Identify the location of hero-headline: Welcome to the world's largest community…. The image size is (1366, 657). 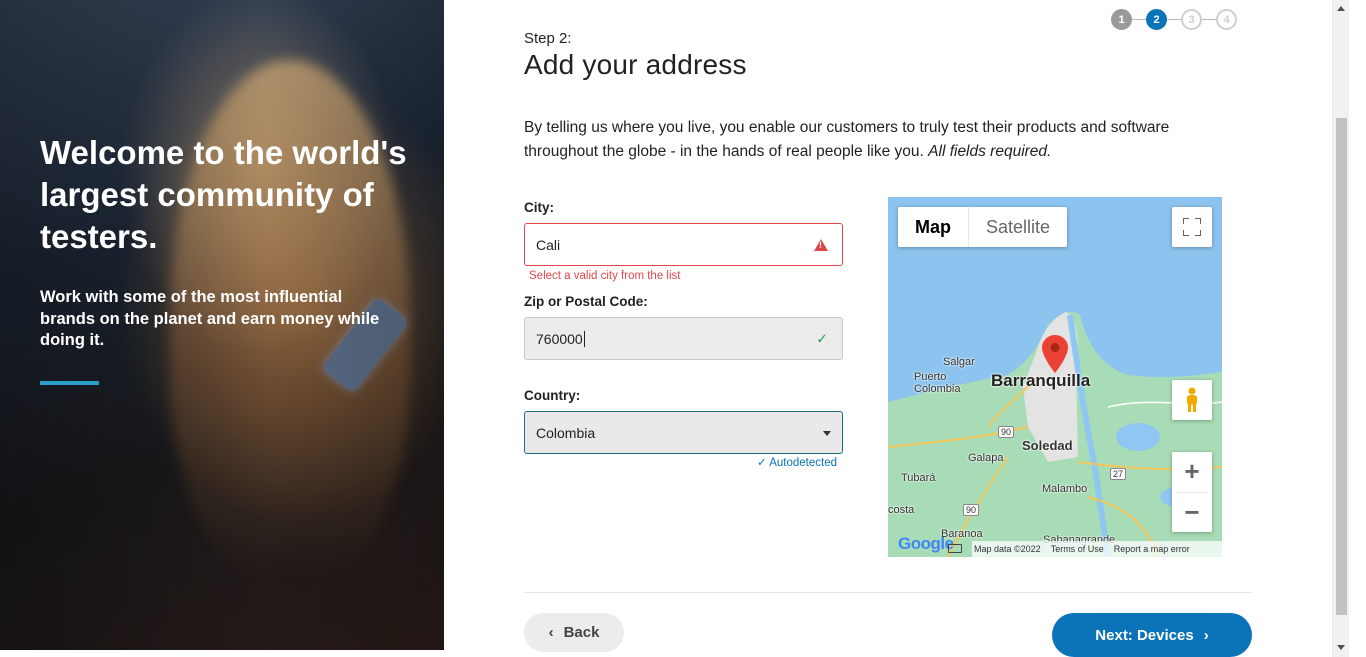
(223, 194).